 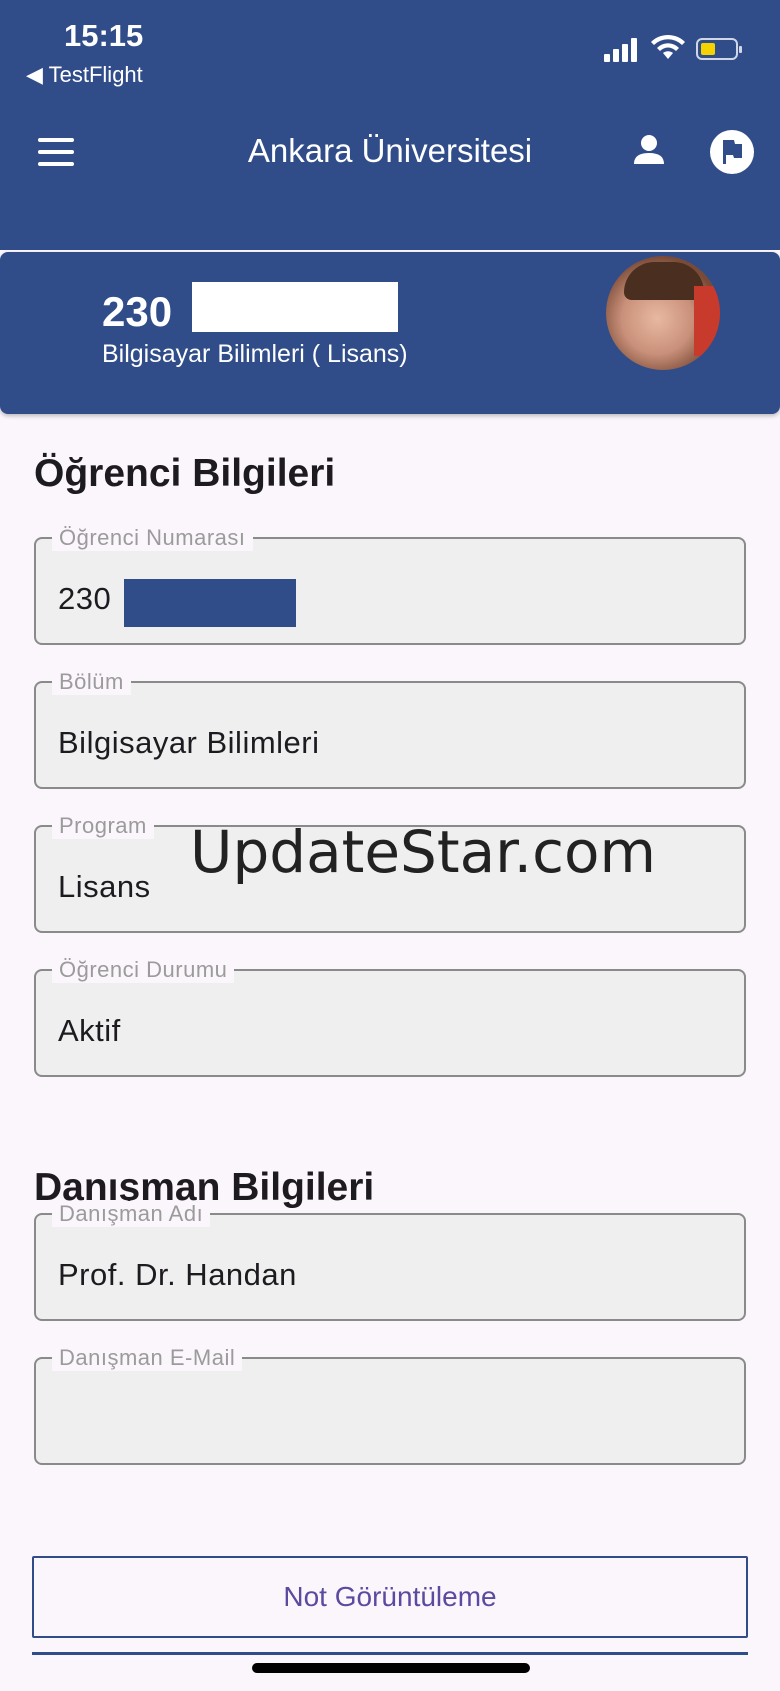 What do you see at coordinates (732, 152) in the screenshot?
I see `flag-icon` at bounding box center [732, 152].